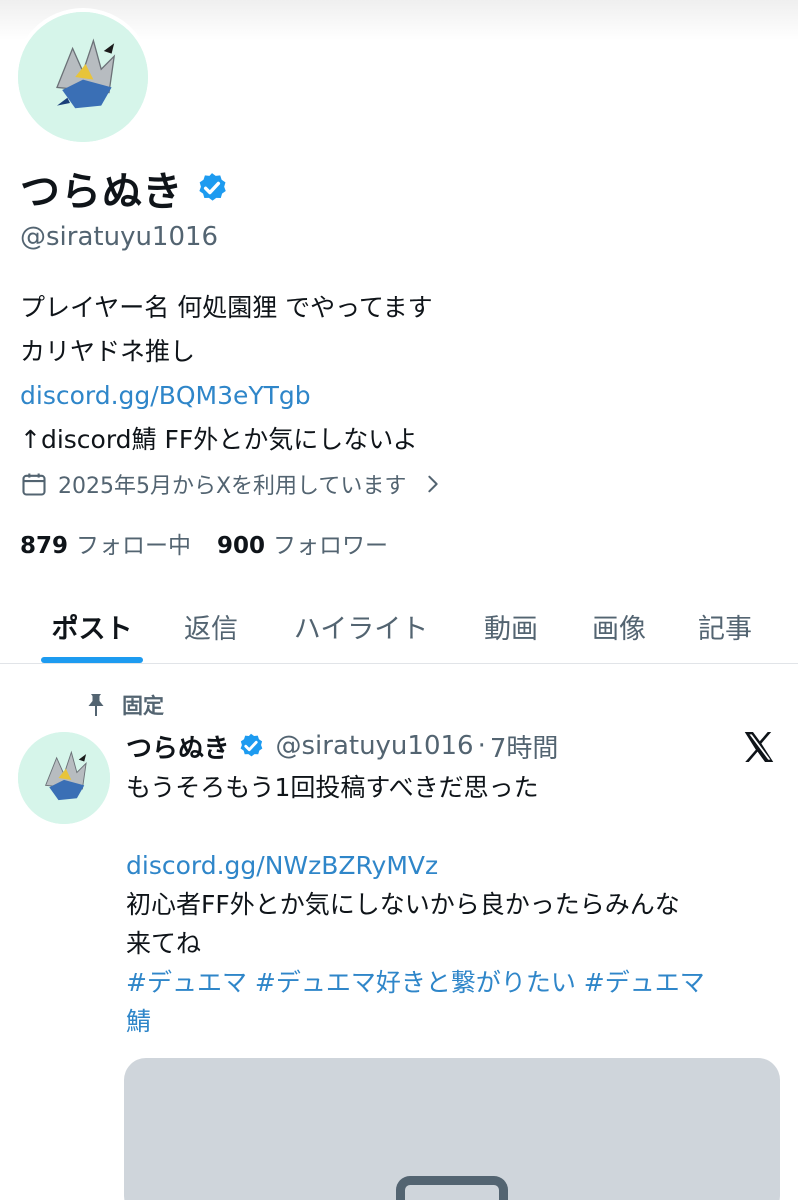 The image size is (798, 1200). I want to click on tab-replies: 返信, so click(211, 626).